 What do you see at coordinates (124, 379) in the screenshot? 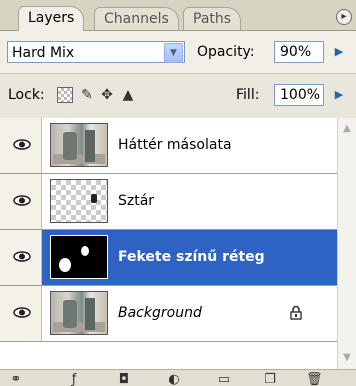
I see `mask-icon: ◘` at bounding box center [124, 379].